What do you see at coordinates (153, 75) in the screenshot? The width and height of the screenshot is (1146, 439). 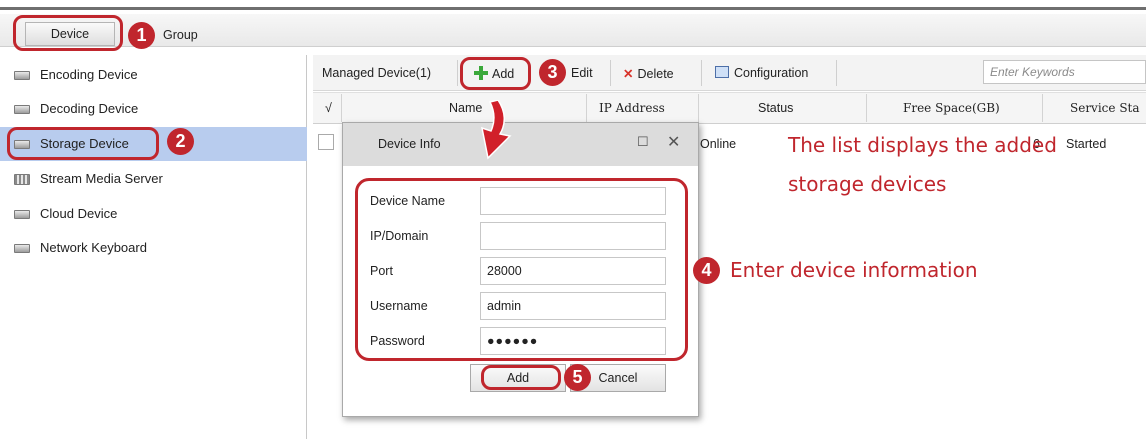 I see `sidebar-item-encoding-device: Encoding Device` at bounding box center [153, 75].